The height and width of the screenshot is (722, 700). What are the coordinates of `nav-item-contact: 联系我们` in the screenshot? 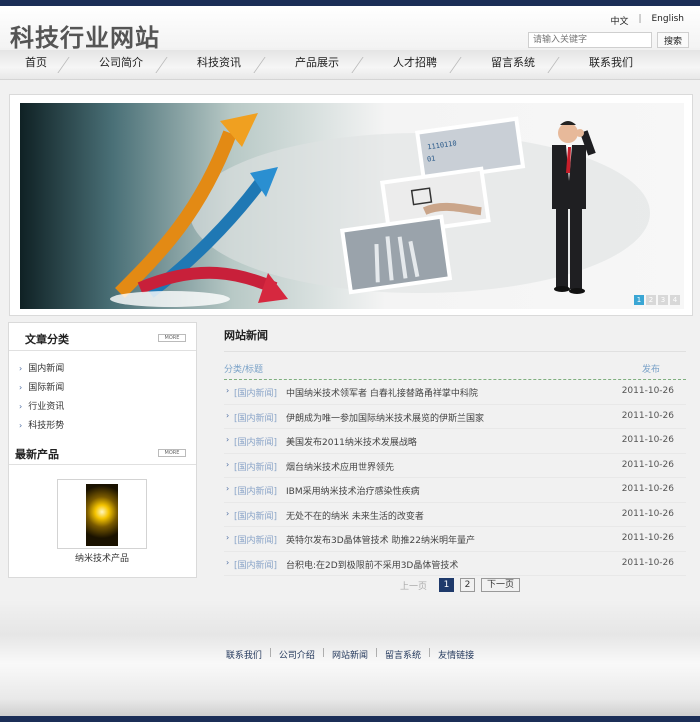 It's located at (611, 64).